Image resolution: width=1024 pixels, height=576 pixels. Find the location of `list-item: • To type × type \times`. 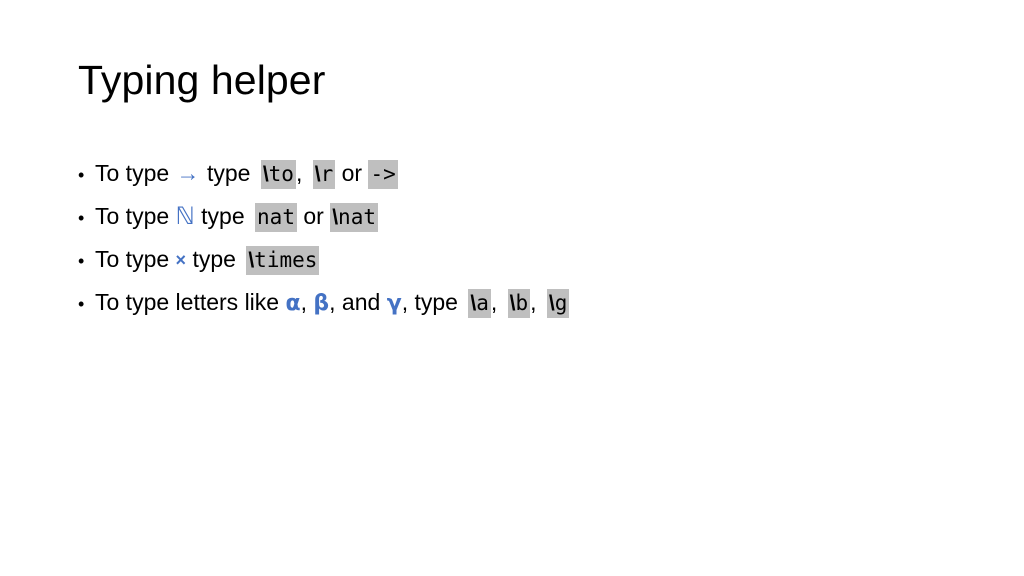

list-item: • To type × type \times is located at coordinates (528, 259).